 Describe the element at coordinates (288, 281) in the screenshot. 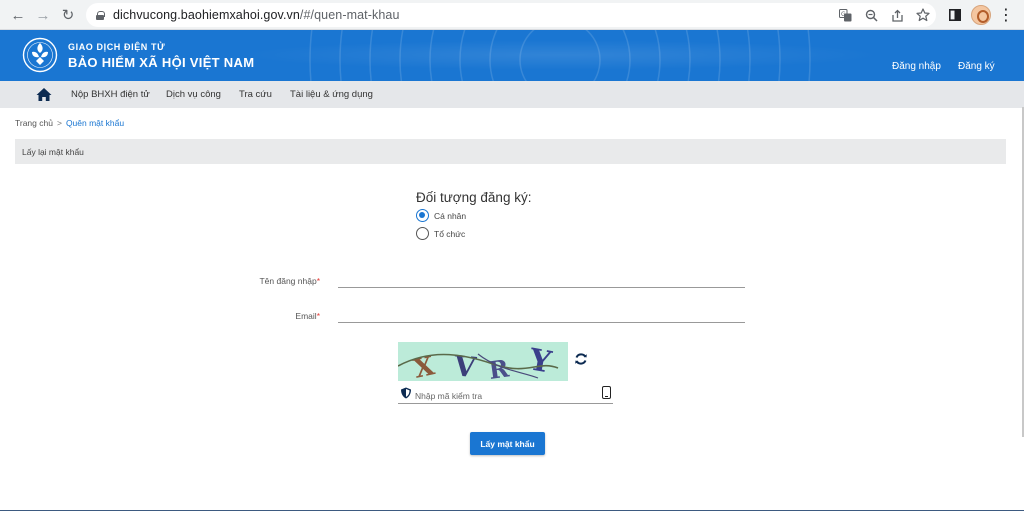

I see `username-label-text: Tên đăng nhập` at that location.